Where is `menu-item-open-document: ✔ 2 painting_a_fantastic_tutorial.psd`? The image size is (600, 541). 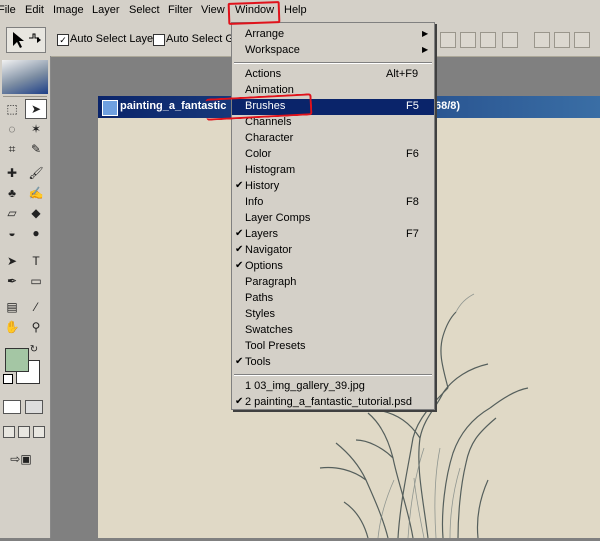
menu-item-open-document: ✔ 2 painting_a_fantastic_tutorial.psd is located at coordinates (333, 403).